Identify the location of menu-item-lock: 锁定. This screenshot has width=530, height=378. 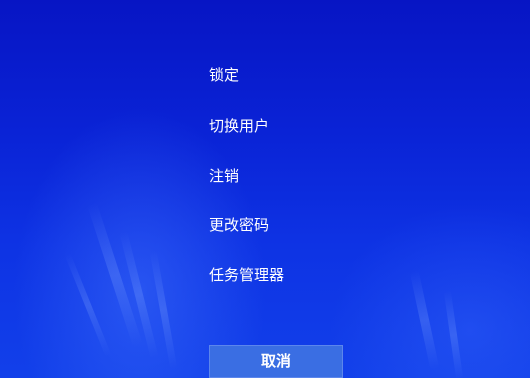
(224, 75).